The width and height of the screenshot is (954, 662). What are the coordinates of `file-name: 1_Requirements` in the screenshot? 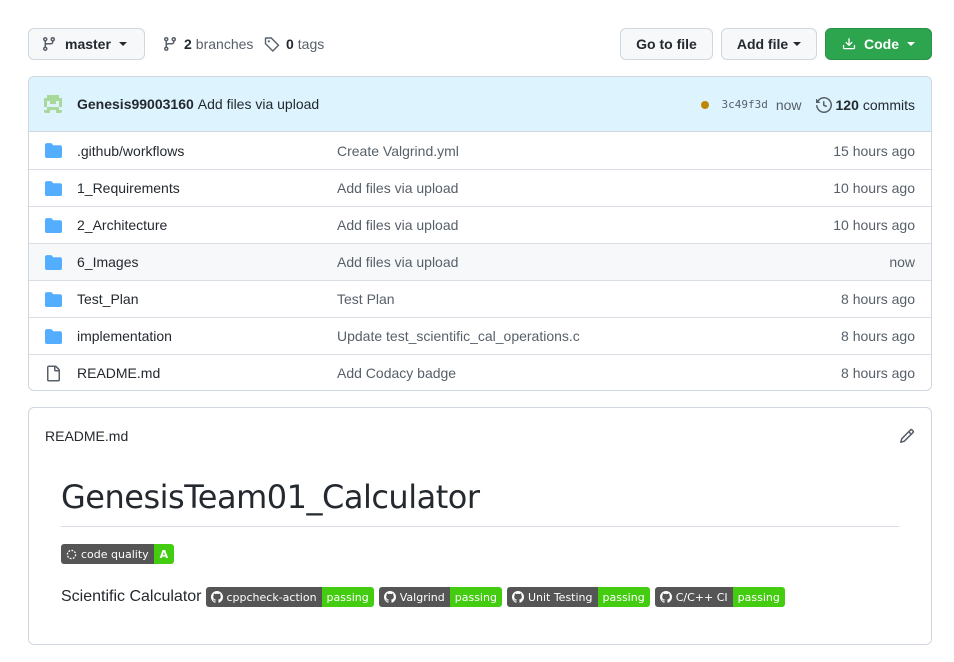 It's located at (128, 188).